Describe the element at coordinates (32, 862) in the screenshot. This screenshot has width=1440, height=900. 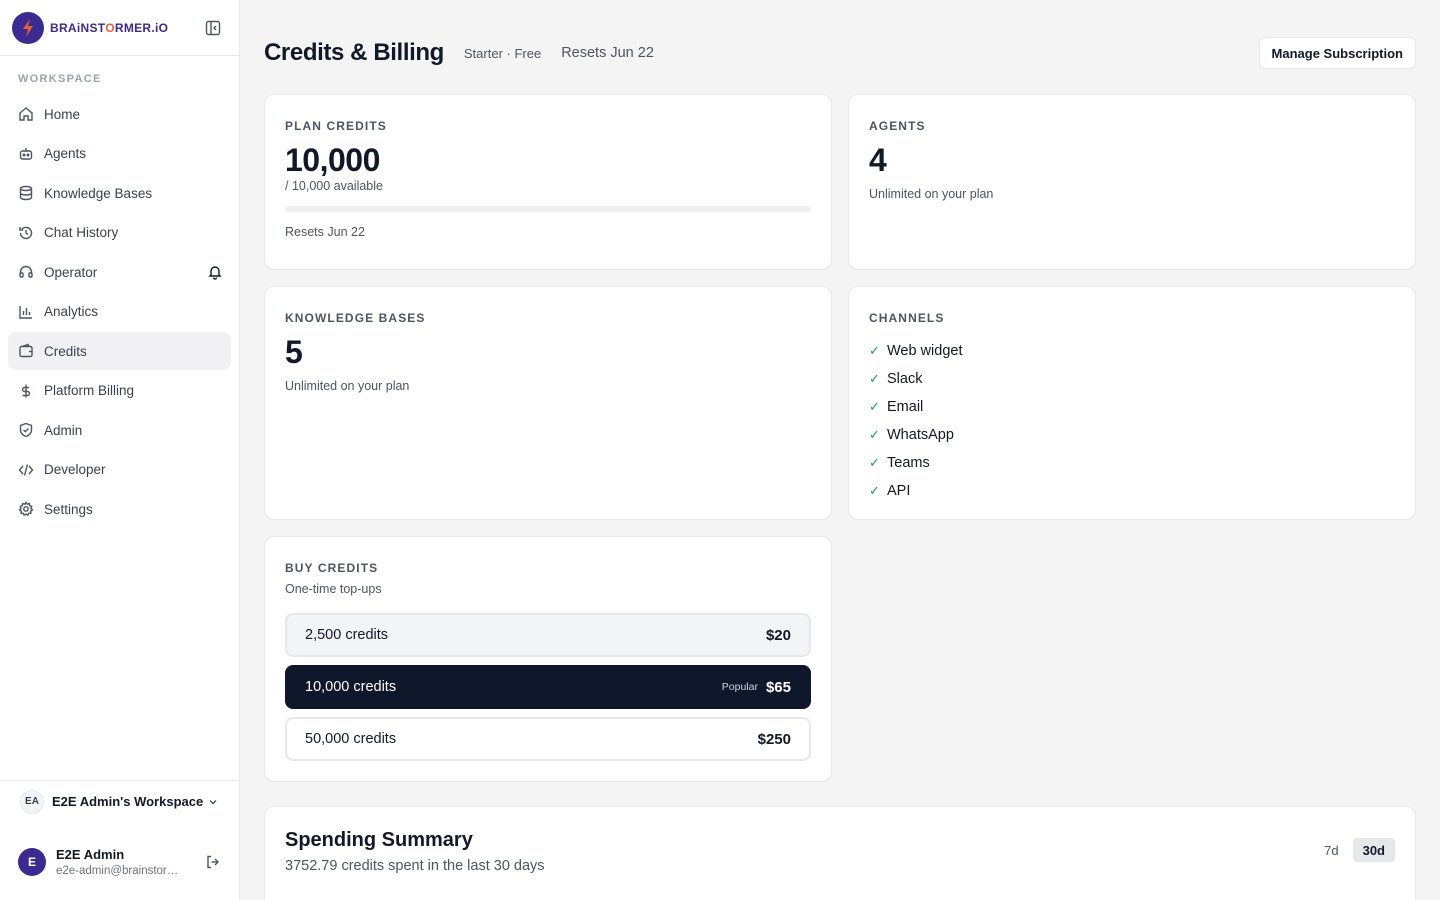
I see `avatar: E` at that location.